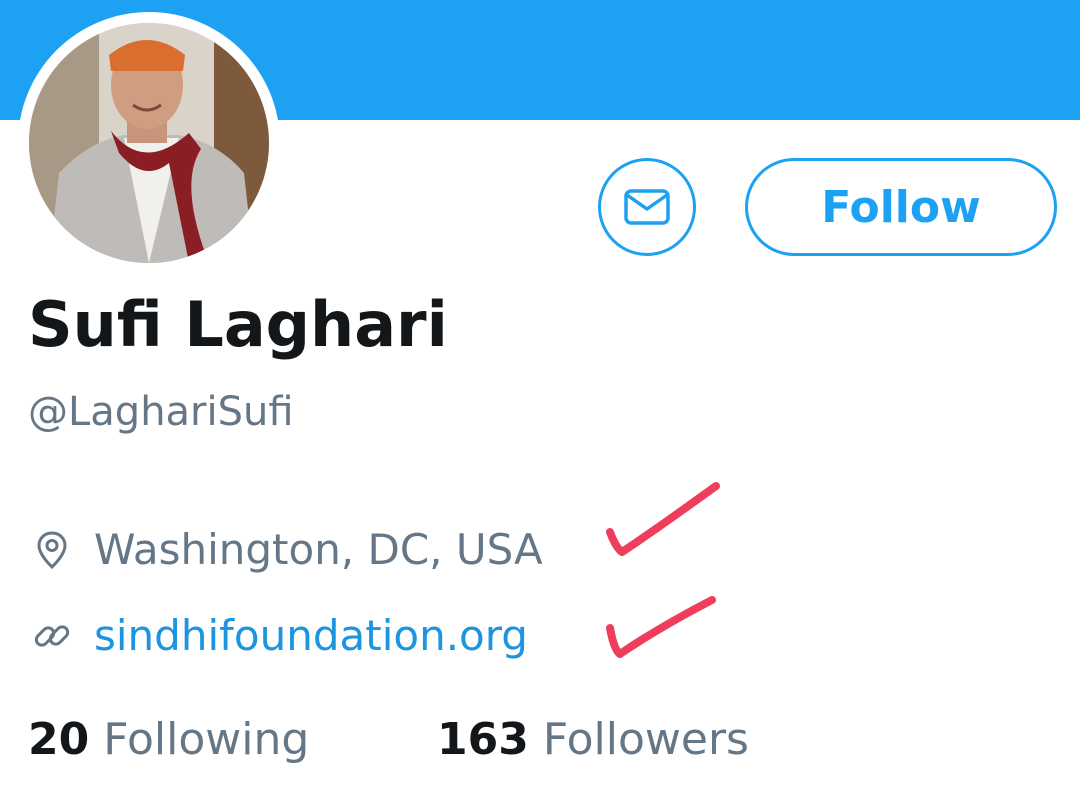  Describe the element at coordinates (901, 207) in the screenshot. I see `follow-button: Follow` at that location.